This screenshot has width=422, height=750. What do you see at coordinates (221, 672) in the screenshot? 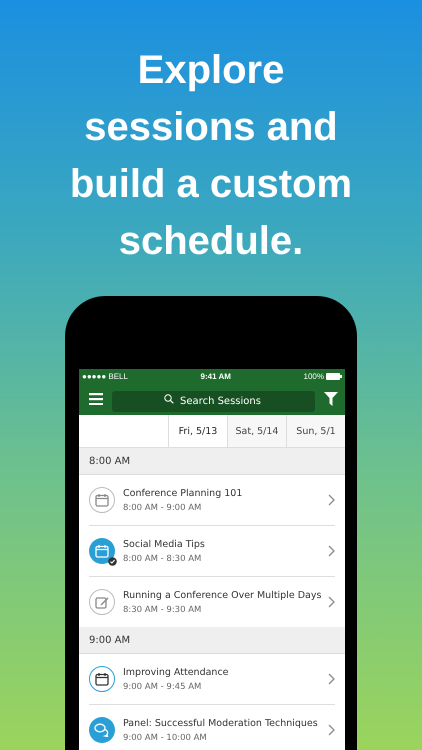
I see `session-title: Improving Attendance` at bounding box center [221, 672].